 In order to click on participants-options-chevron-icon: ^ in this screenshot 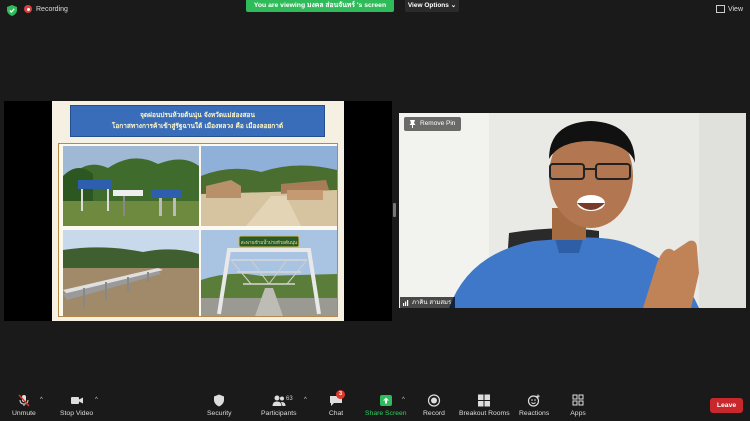, I will do `click(305, 400)`.